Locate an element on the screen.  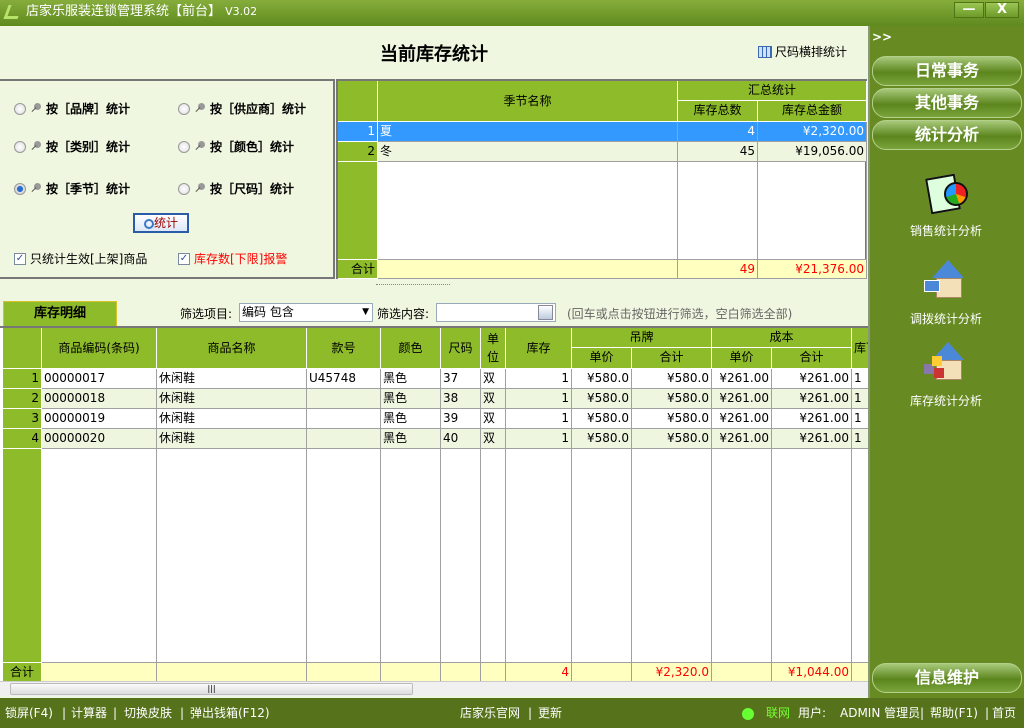
menu-statistics: 统计分析 is located at coordinates (947, 135).